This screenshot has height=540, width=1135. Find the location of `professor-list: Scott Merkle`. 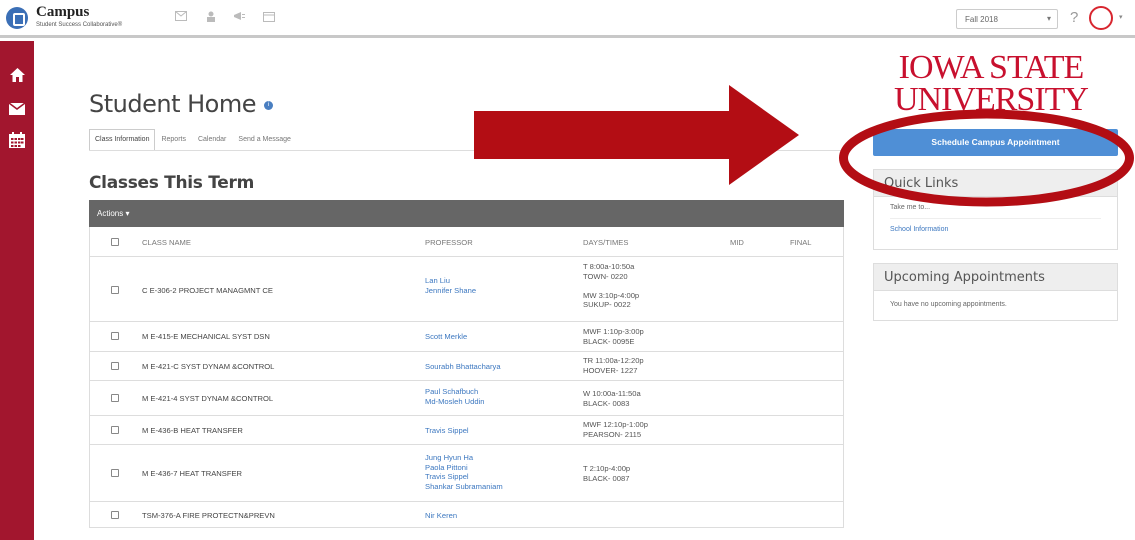

professor-list: Scott Merkle is located at coordinates (446, 337).